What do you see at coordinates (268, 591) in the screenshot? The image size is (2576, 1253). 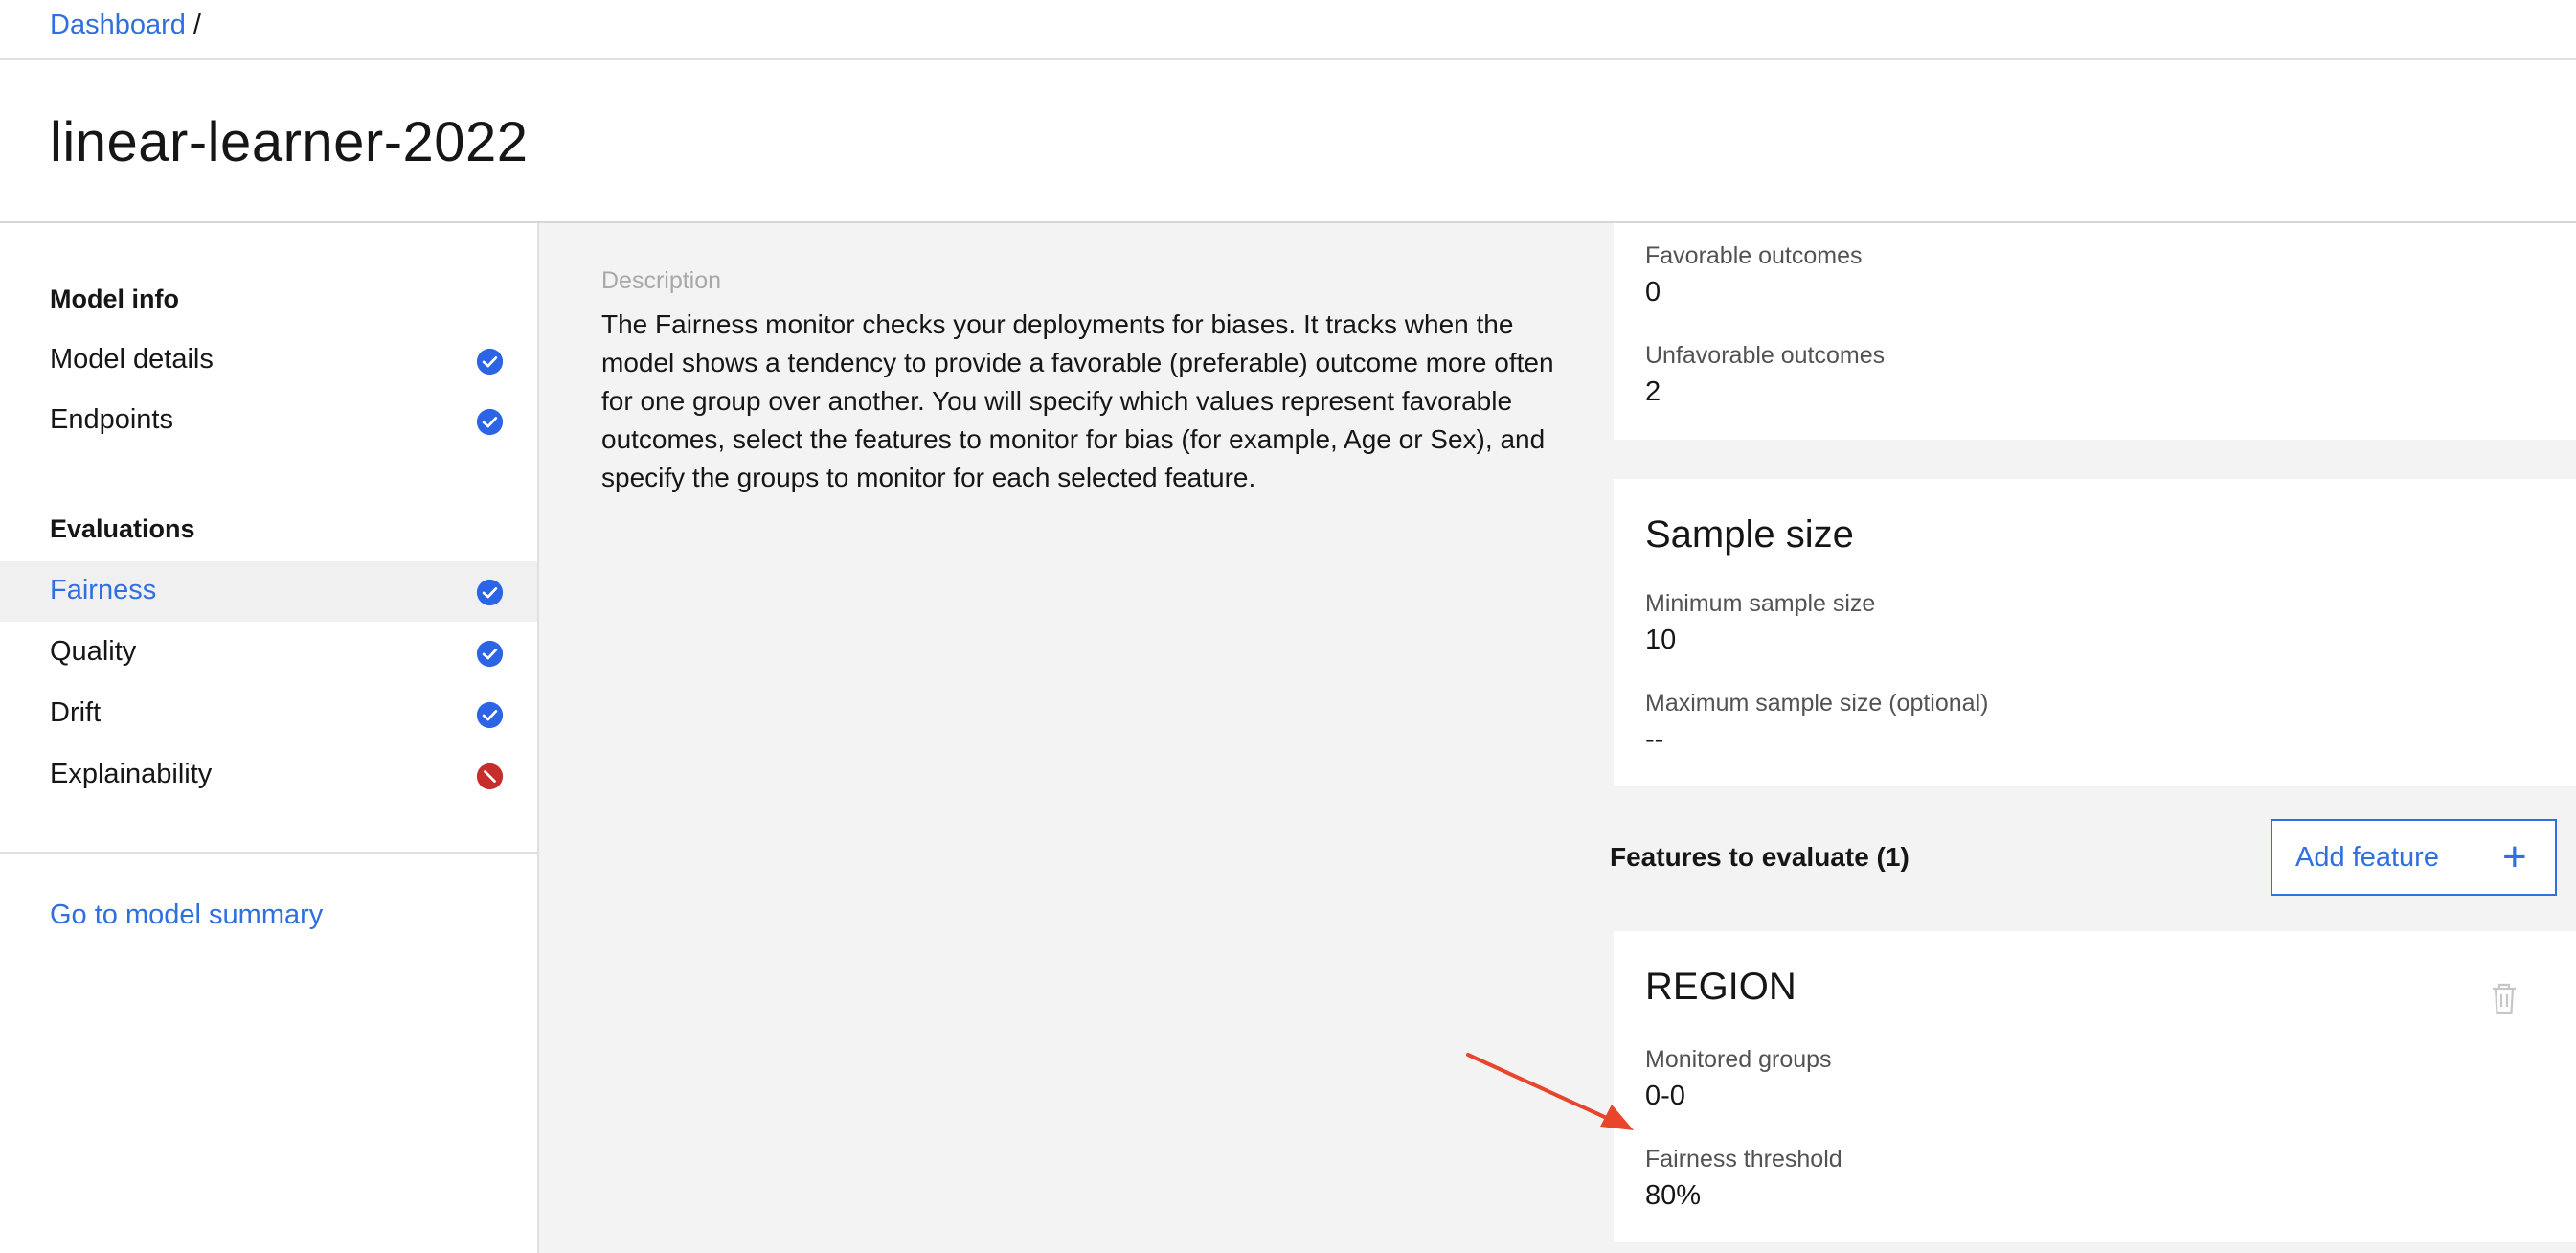 I see `sidebar-item-fairness: Fairness` at bounding box center [268, 591].